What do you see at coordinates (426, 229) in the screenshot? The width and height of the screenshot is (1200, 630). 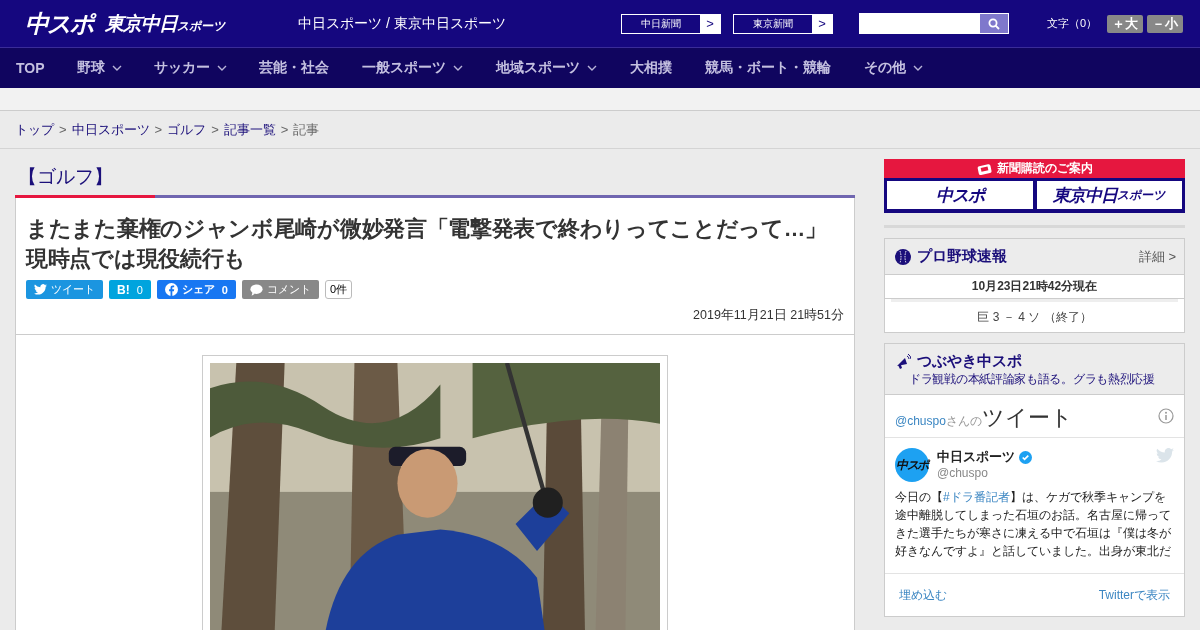 I see `article-title: またまた棄権のジャンボ尾崎が微妙発言「電撃発表で終わりってことだって…」` at bounding box center [426, 229].